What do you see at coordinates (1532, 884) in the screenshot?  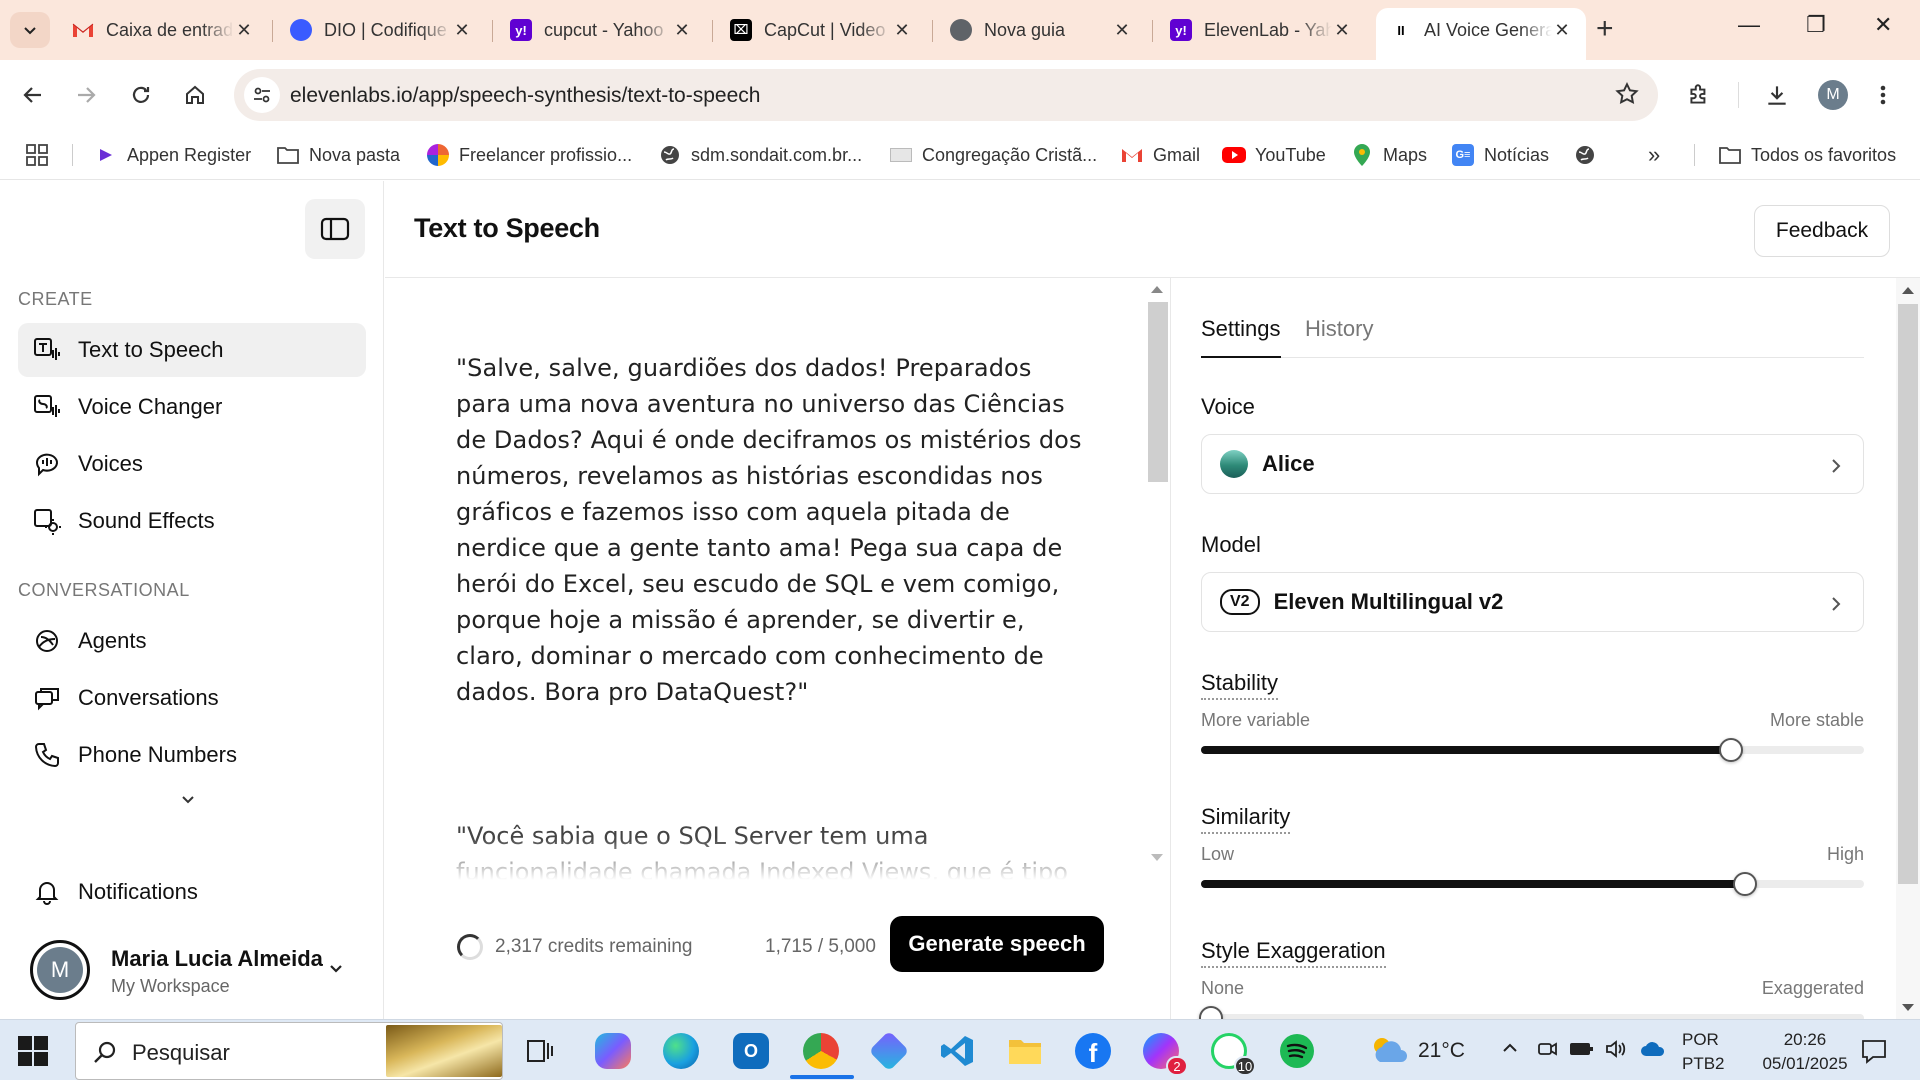 I see `similarity-slider` at bounding box center [1532, 884].